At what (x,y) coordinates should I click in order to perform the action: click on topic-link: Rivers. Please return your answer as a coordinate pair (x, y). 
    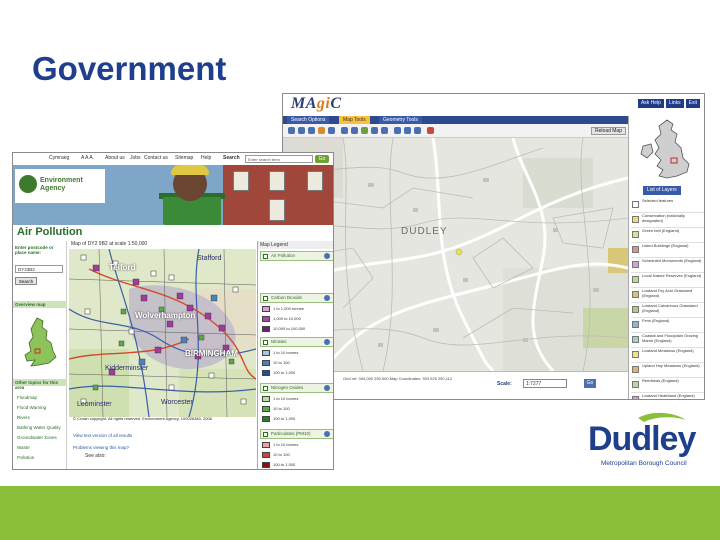
    Looking at the image, I should click on (23, 417).